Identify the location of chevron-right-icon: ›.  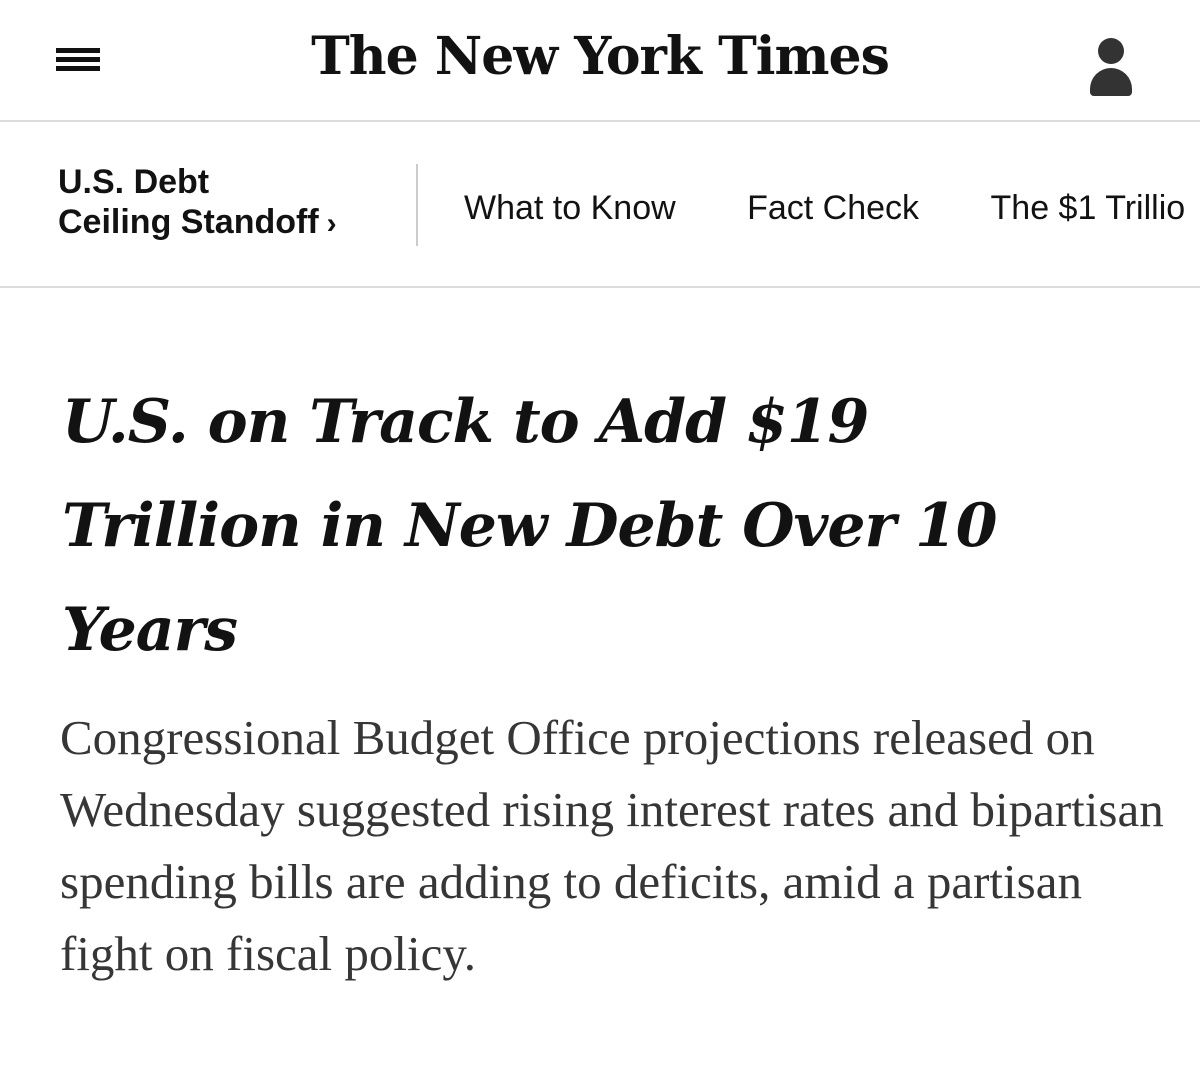
(331, 223).